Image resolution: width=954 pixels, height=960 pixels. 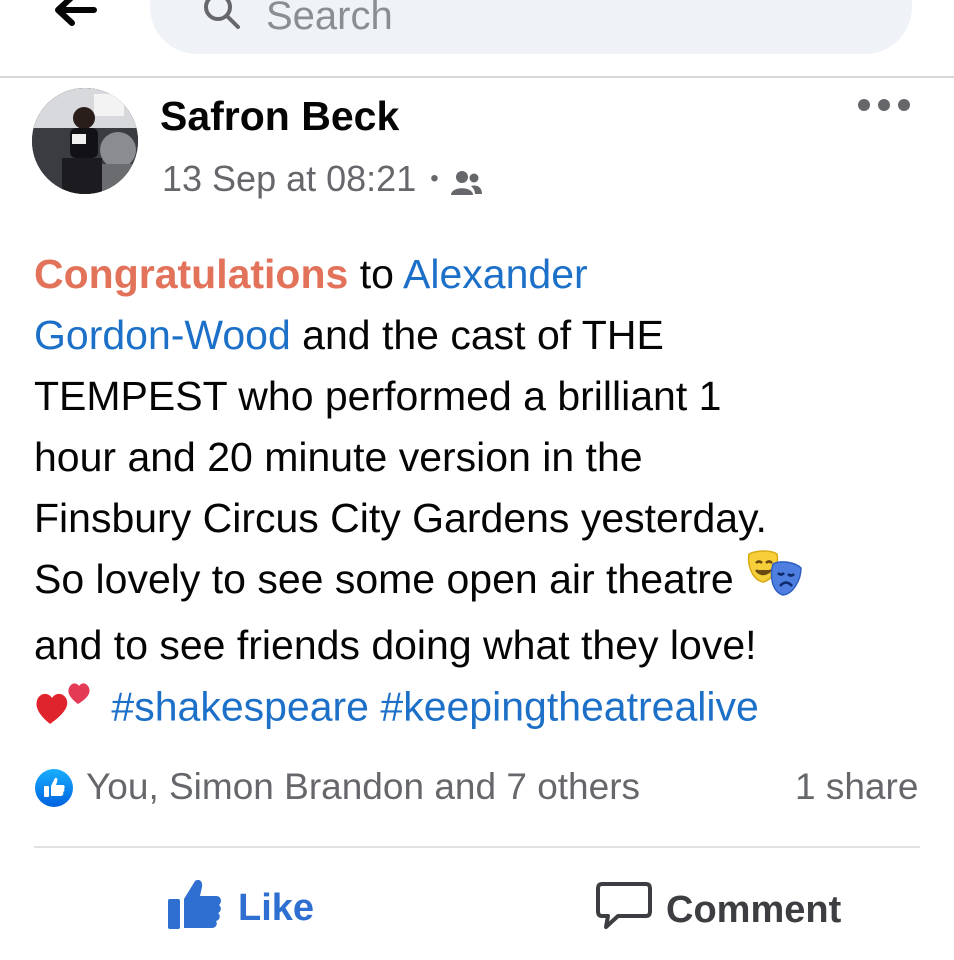 What do you see at coordinates (569, 706) in the screenshot?
I see `hashtag-link: #keepingtheatrealive` at bounding box center [569, 706].